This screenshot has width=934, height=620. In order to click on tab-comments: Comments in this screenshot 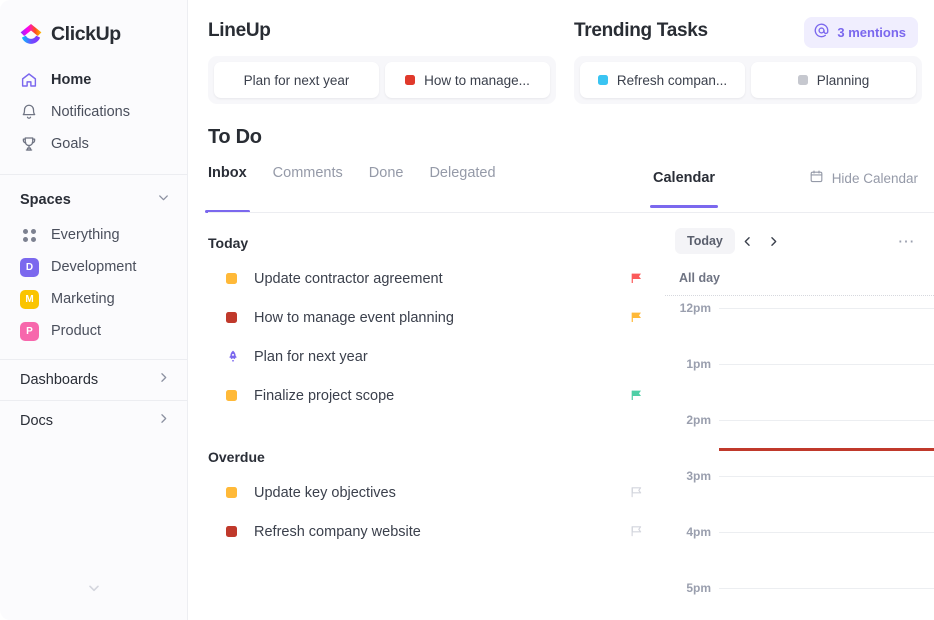, I will do `click(308, 185)`.